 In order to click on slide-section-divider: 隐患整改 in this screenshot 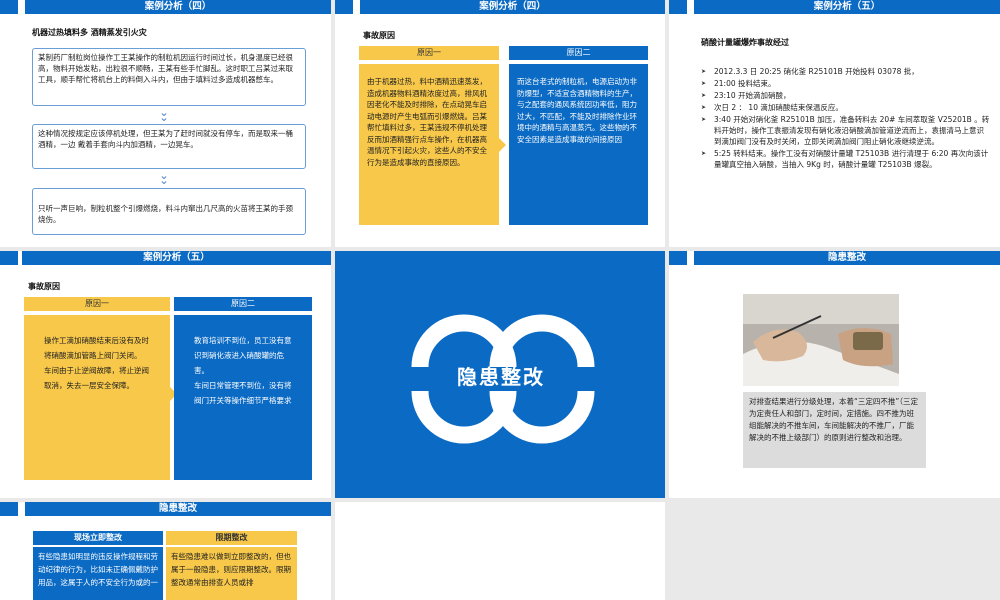, I will do `click(500, 374)`.